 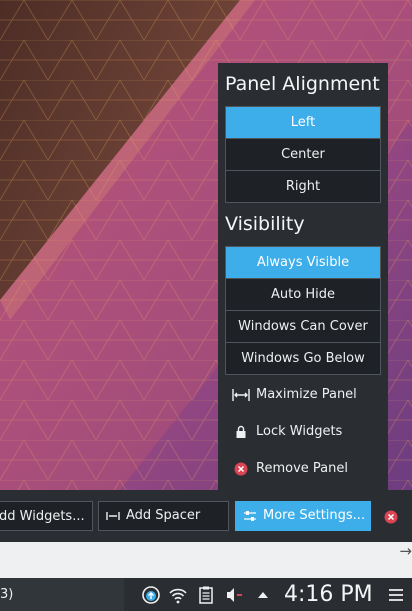 What do you see at coordinates (303, 122) in the screenshot?
I see `alignment-left-button: Left` at bounding box center [303, 122].